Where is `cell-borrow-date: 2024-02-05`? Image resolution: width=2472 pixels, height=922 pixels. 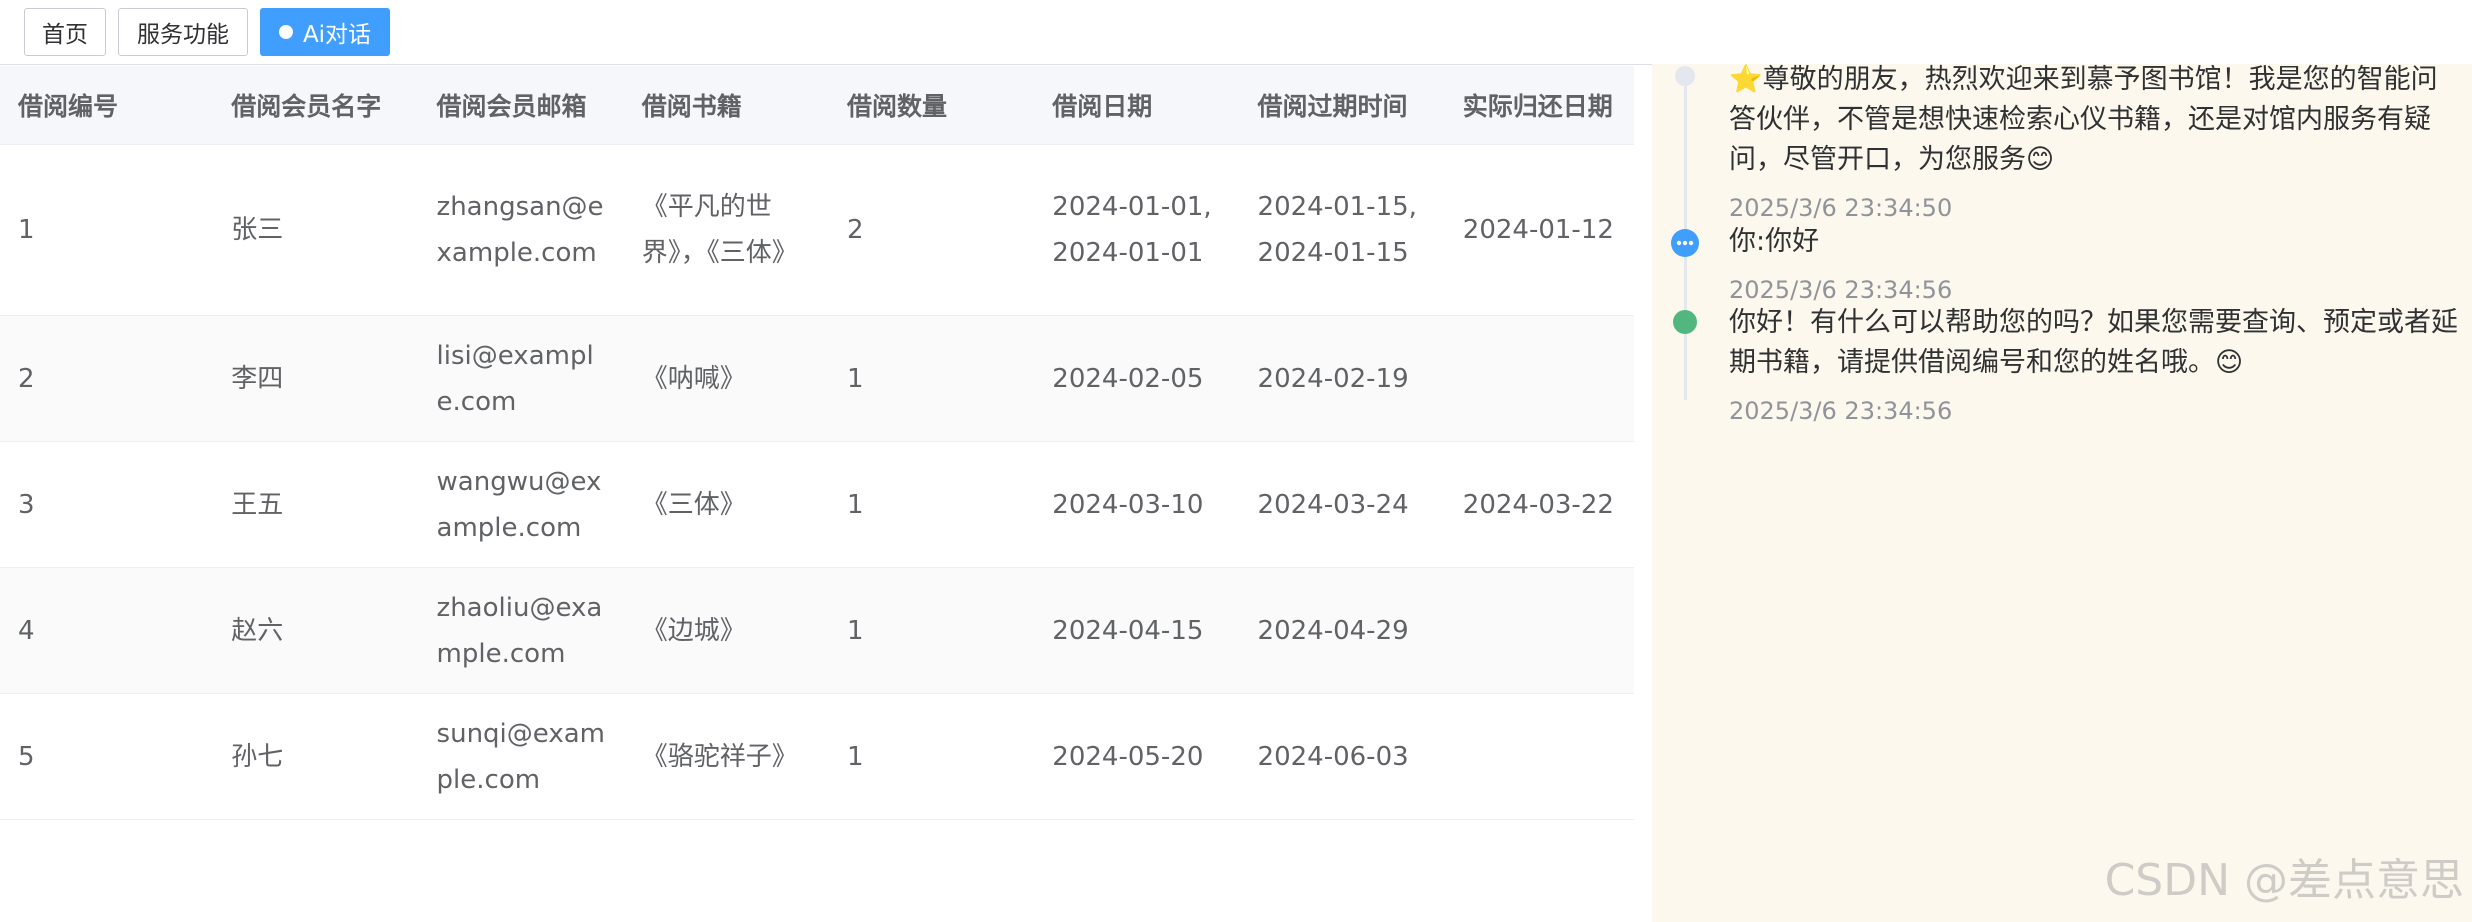
cell-borrow-date: 2024-02-05 is located at coordinates (1137, 378).